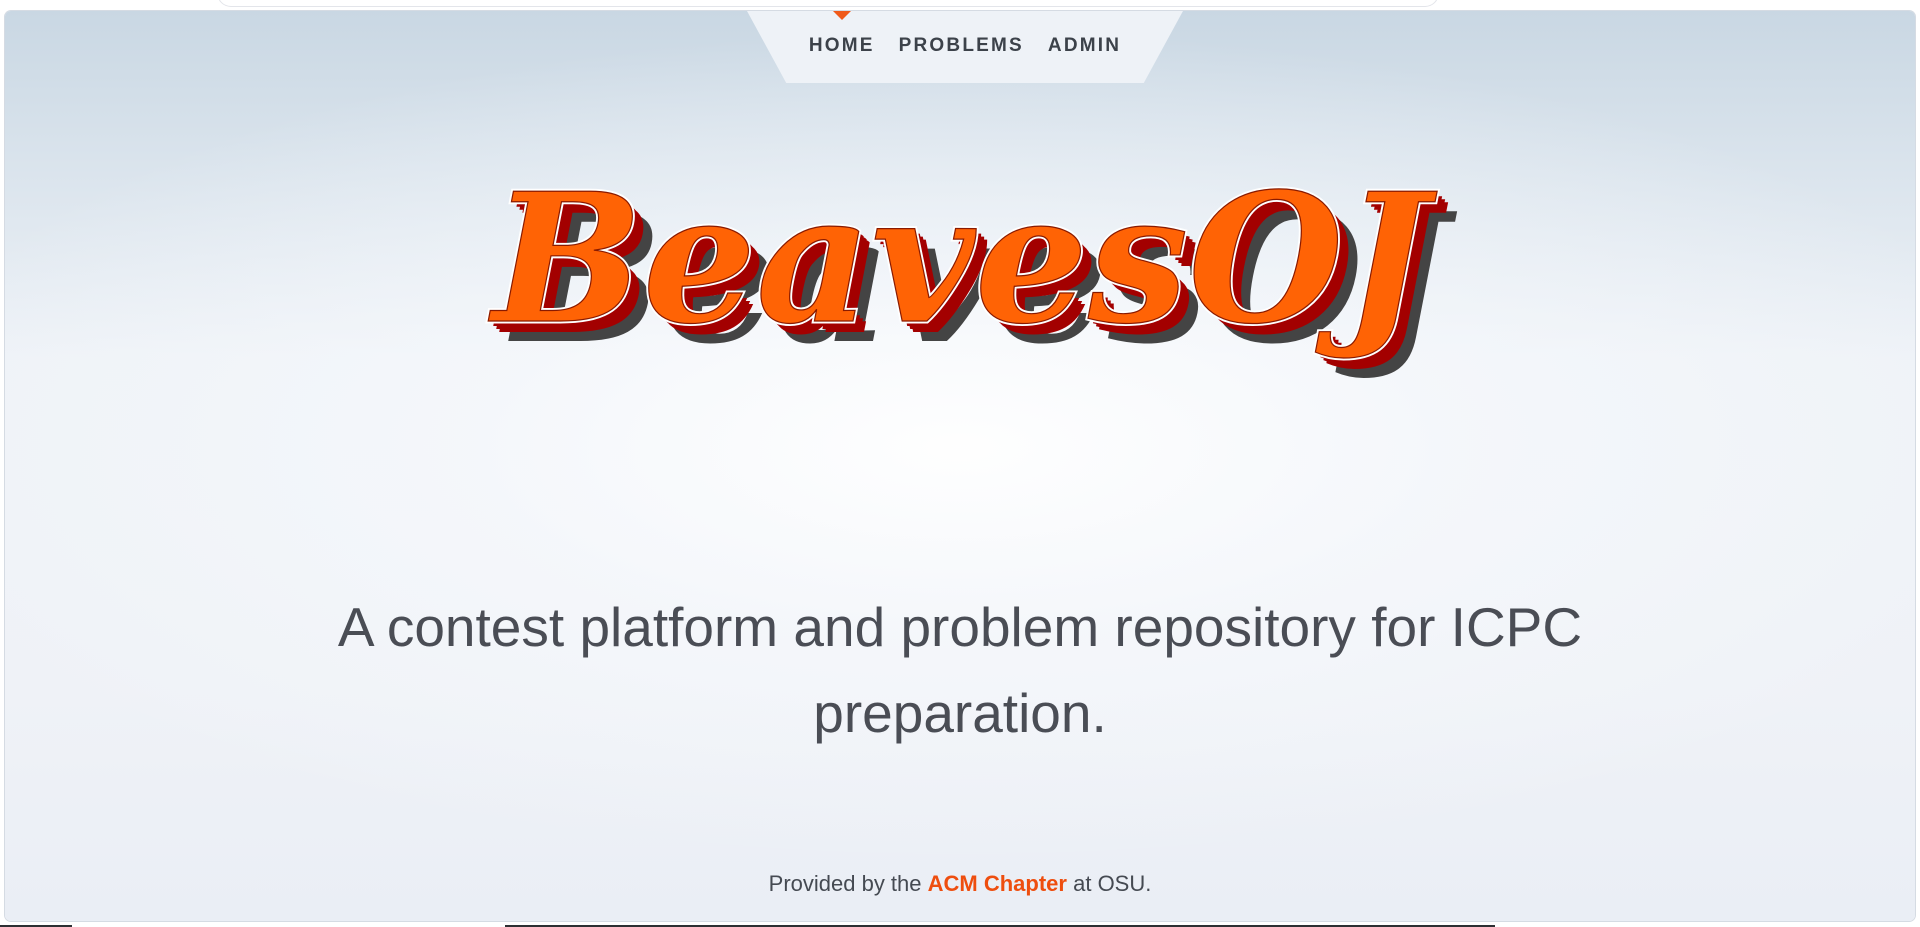 This screenshot has width=1920, height=927. Describe the element at coordinates (997, 883) in the screenshot. I see `acm-chapter-link: ACM Chapter` at that location.